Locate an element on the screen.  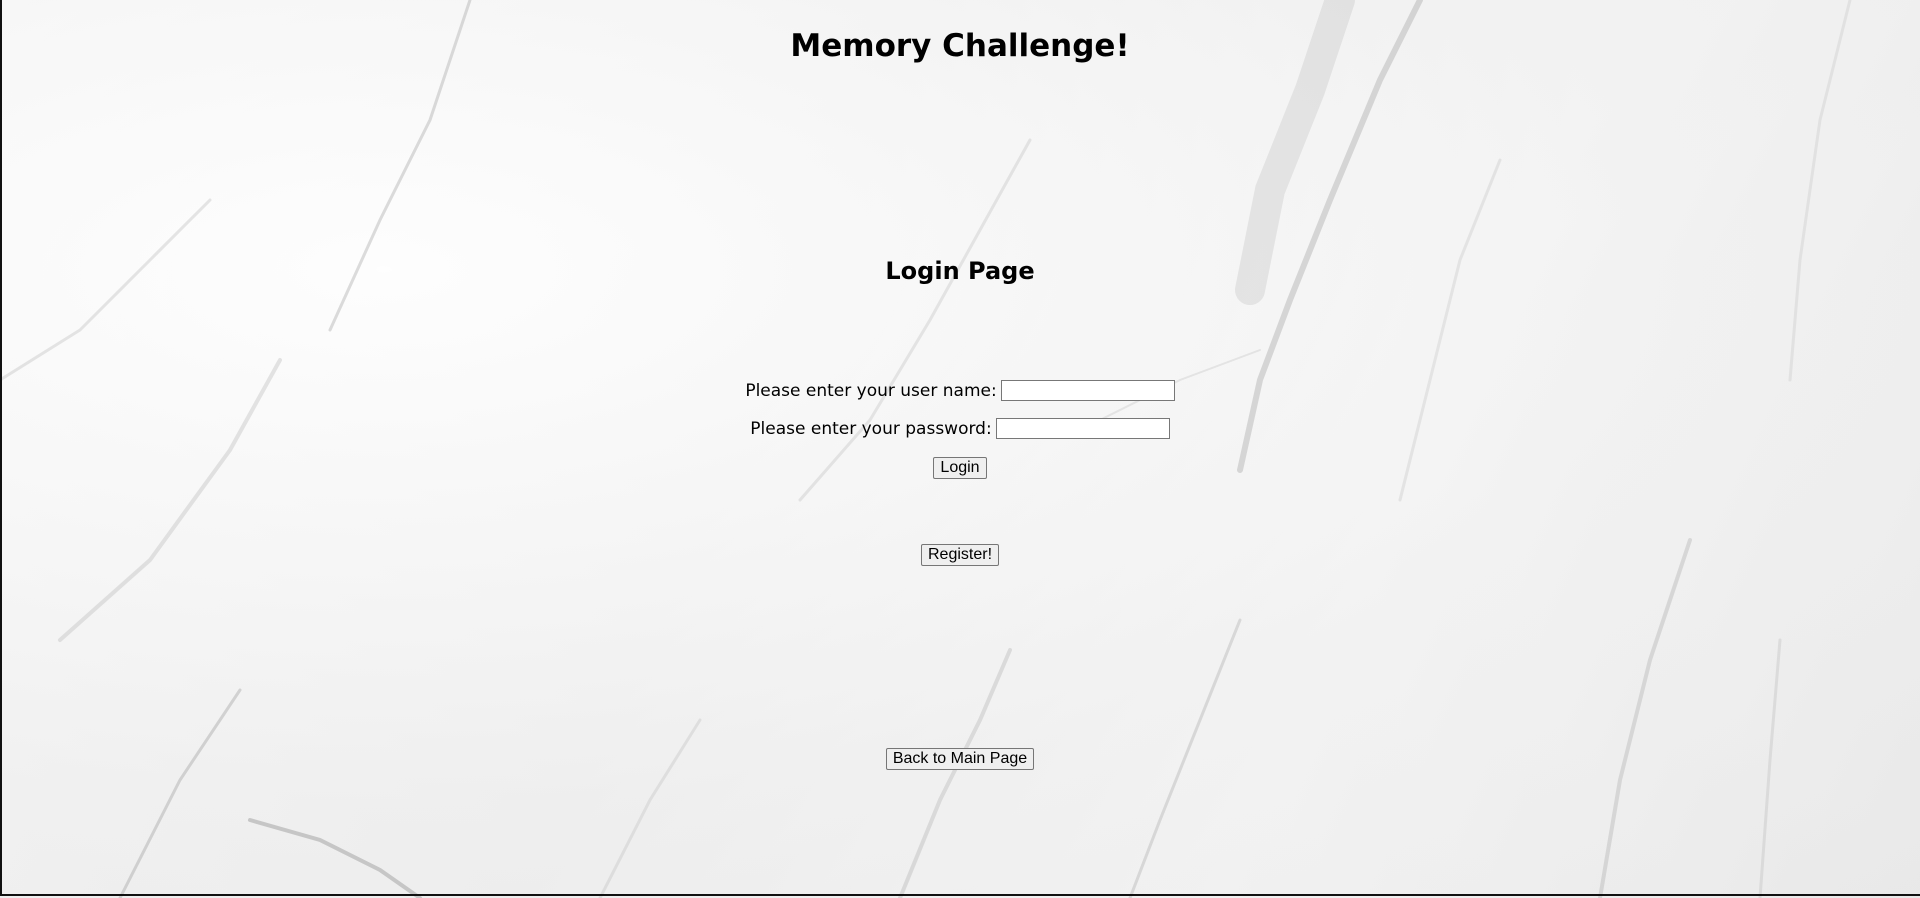
register-button-wrap: Register! is located at coordinates (960, 555).